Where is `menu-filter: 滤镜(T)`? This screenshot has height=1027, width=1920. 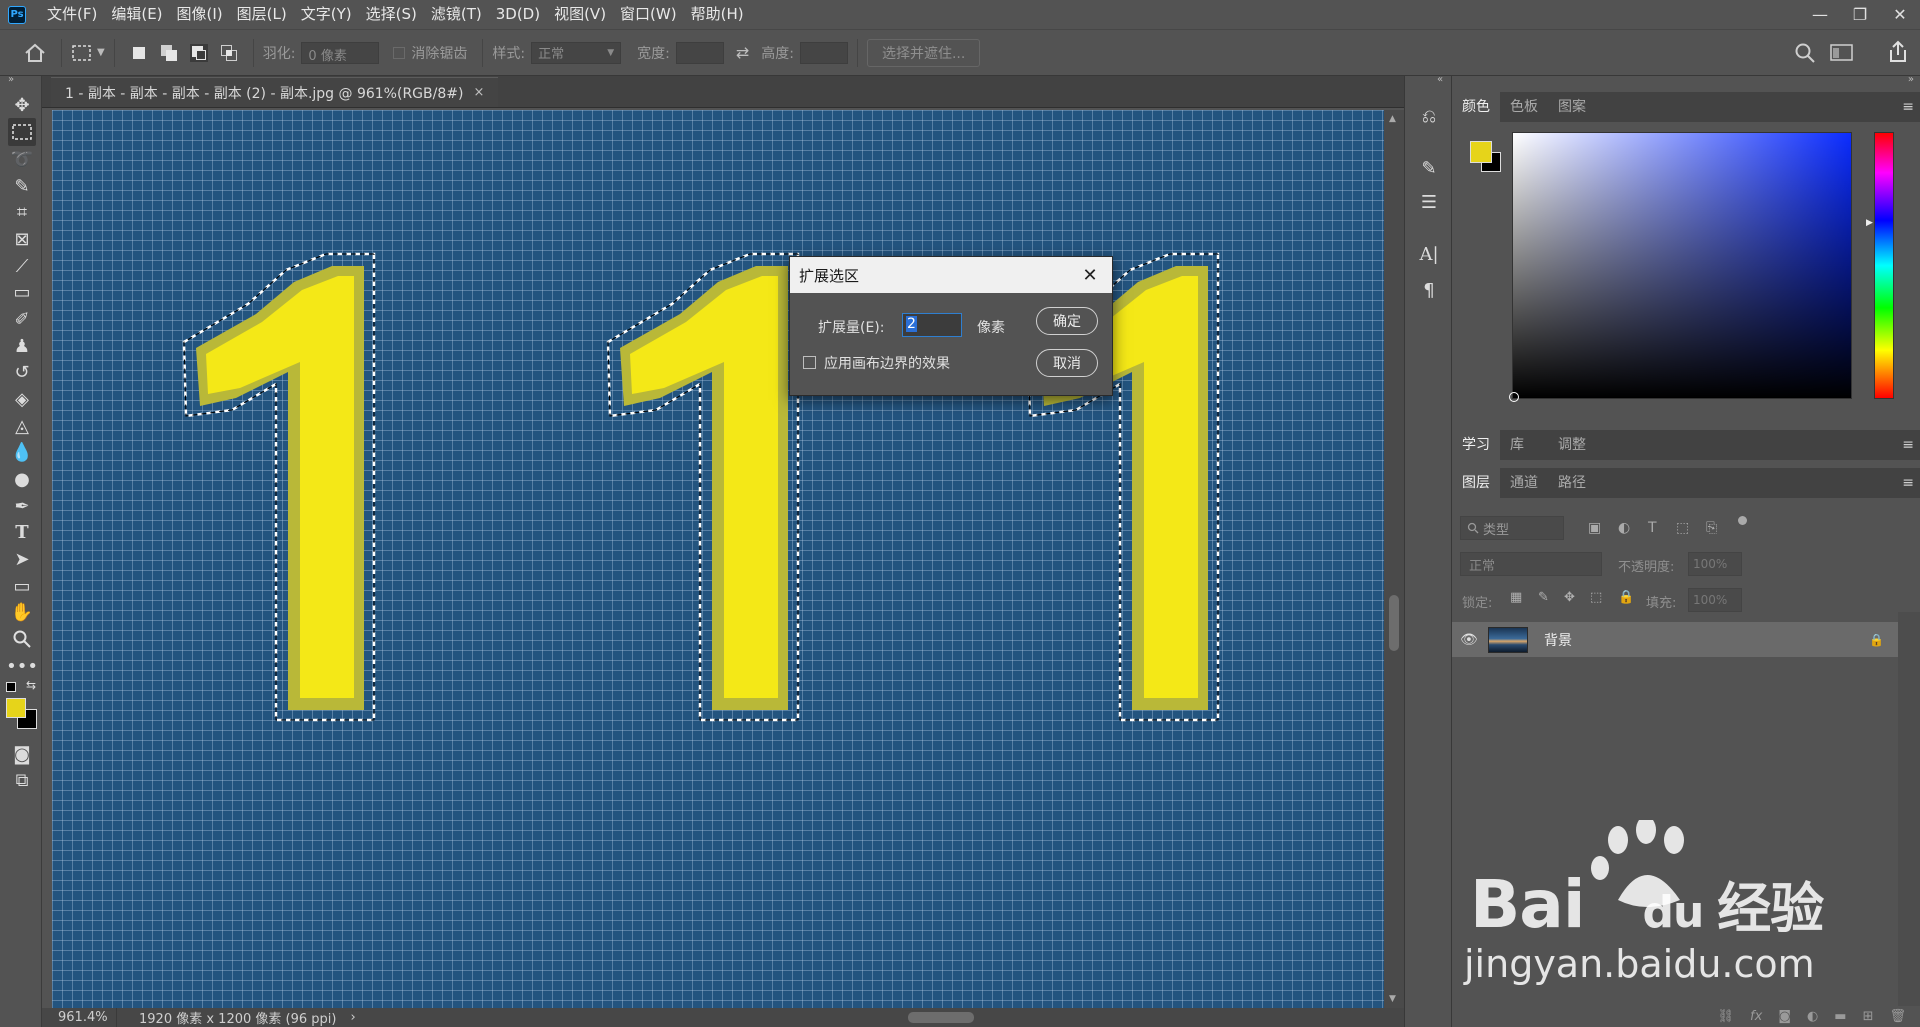
menu-filter: 滤镜(T) is located at coordinates (456, 14).